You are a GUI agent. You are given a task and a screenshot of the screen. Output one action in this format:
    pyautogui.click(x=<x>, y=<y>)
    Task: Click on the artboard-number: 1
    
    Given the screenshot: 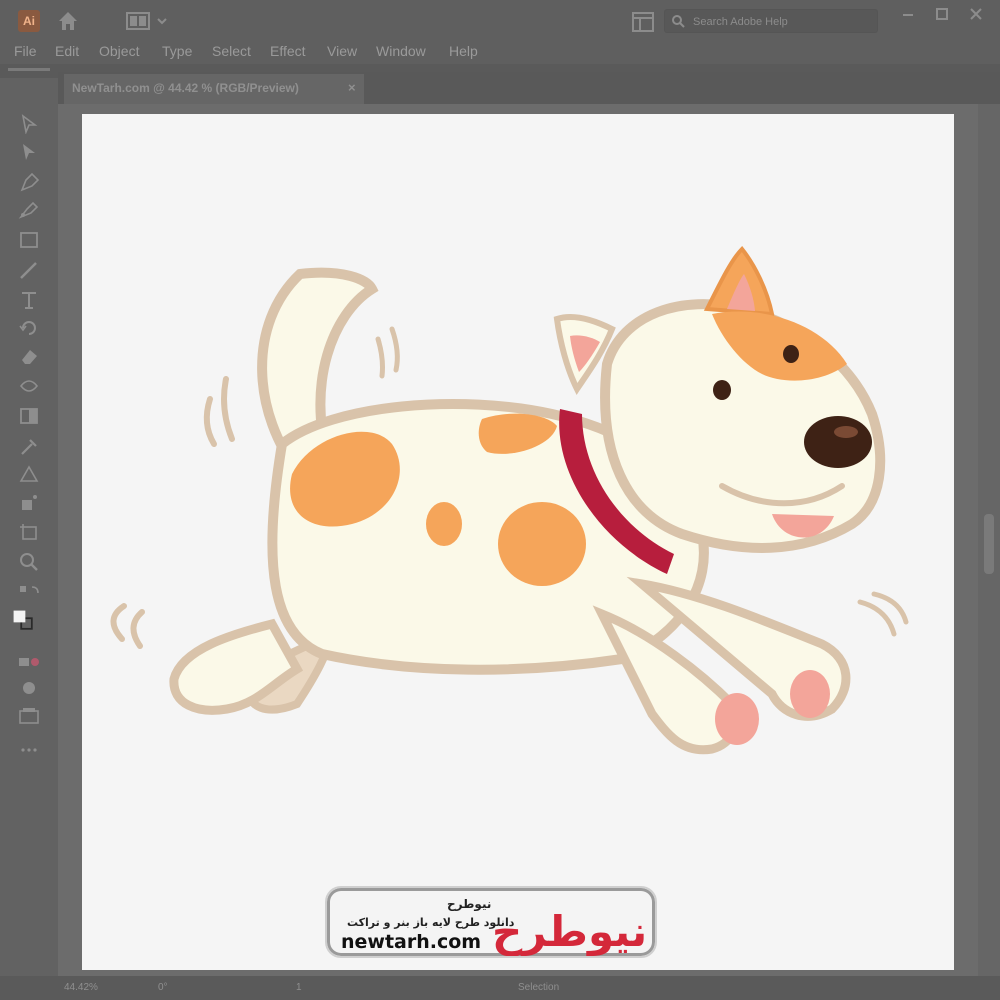 What is the action you would take?
    pyautogui.click(x=299, y=987)
    